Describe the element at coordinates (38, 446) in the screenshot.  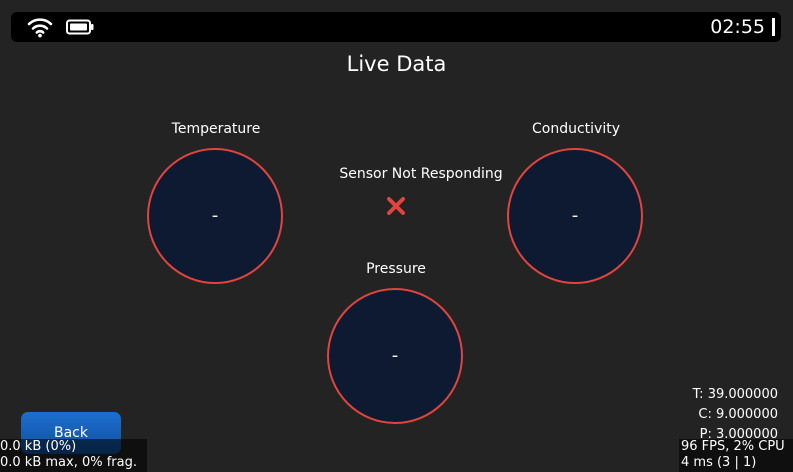
I see `memory-usage-text: 0.0 kB (0%)` at that location.